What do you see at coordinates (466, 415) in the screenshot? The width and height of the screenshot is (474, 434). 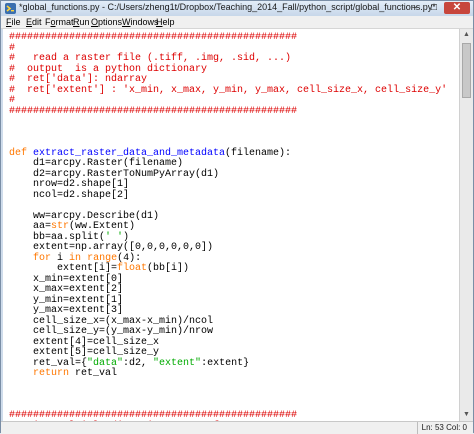 I see `scroll-down-icon: ▼` at bounding box center [466, 415].